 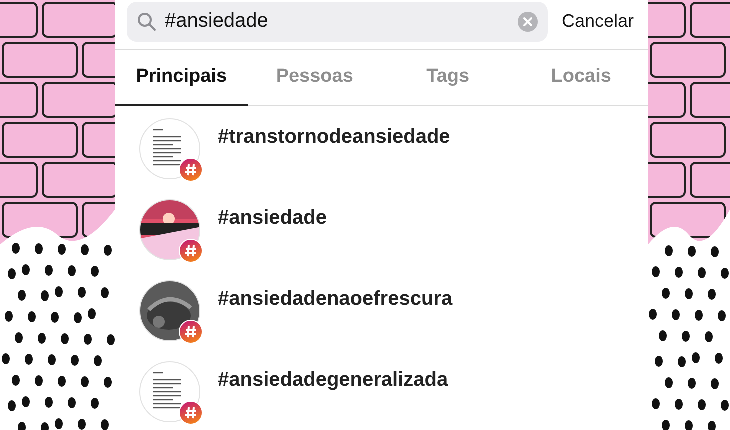 What do you see at coordinates (147, 22) in the screenshot?
I see `search-icon` at bounding box center [147, 22].